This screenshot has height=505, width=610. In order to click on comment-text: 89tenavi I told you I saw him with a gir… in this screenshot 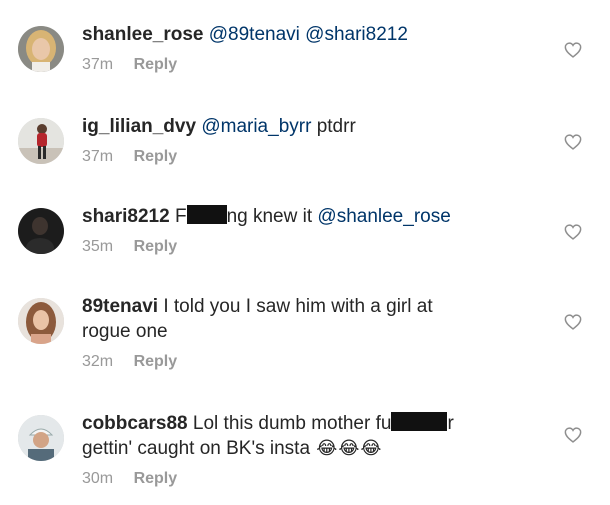, I will do `click(316, 319)`.